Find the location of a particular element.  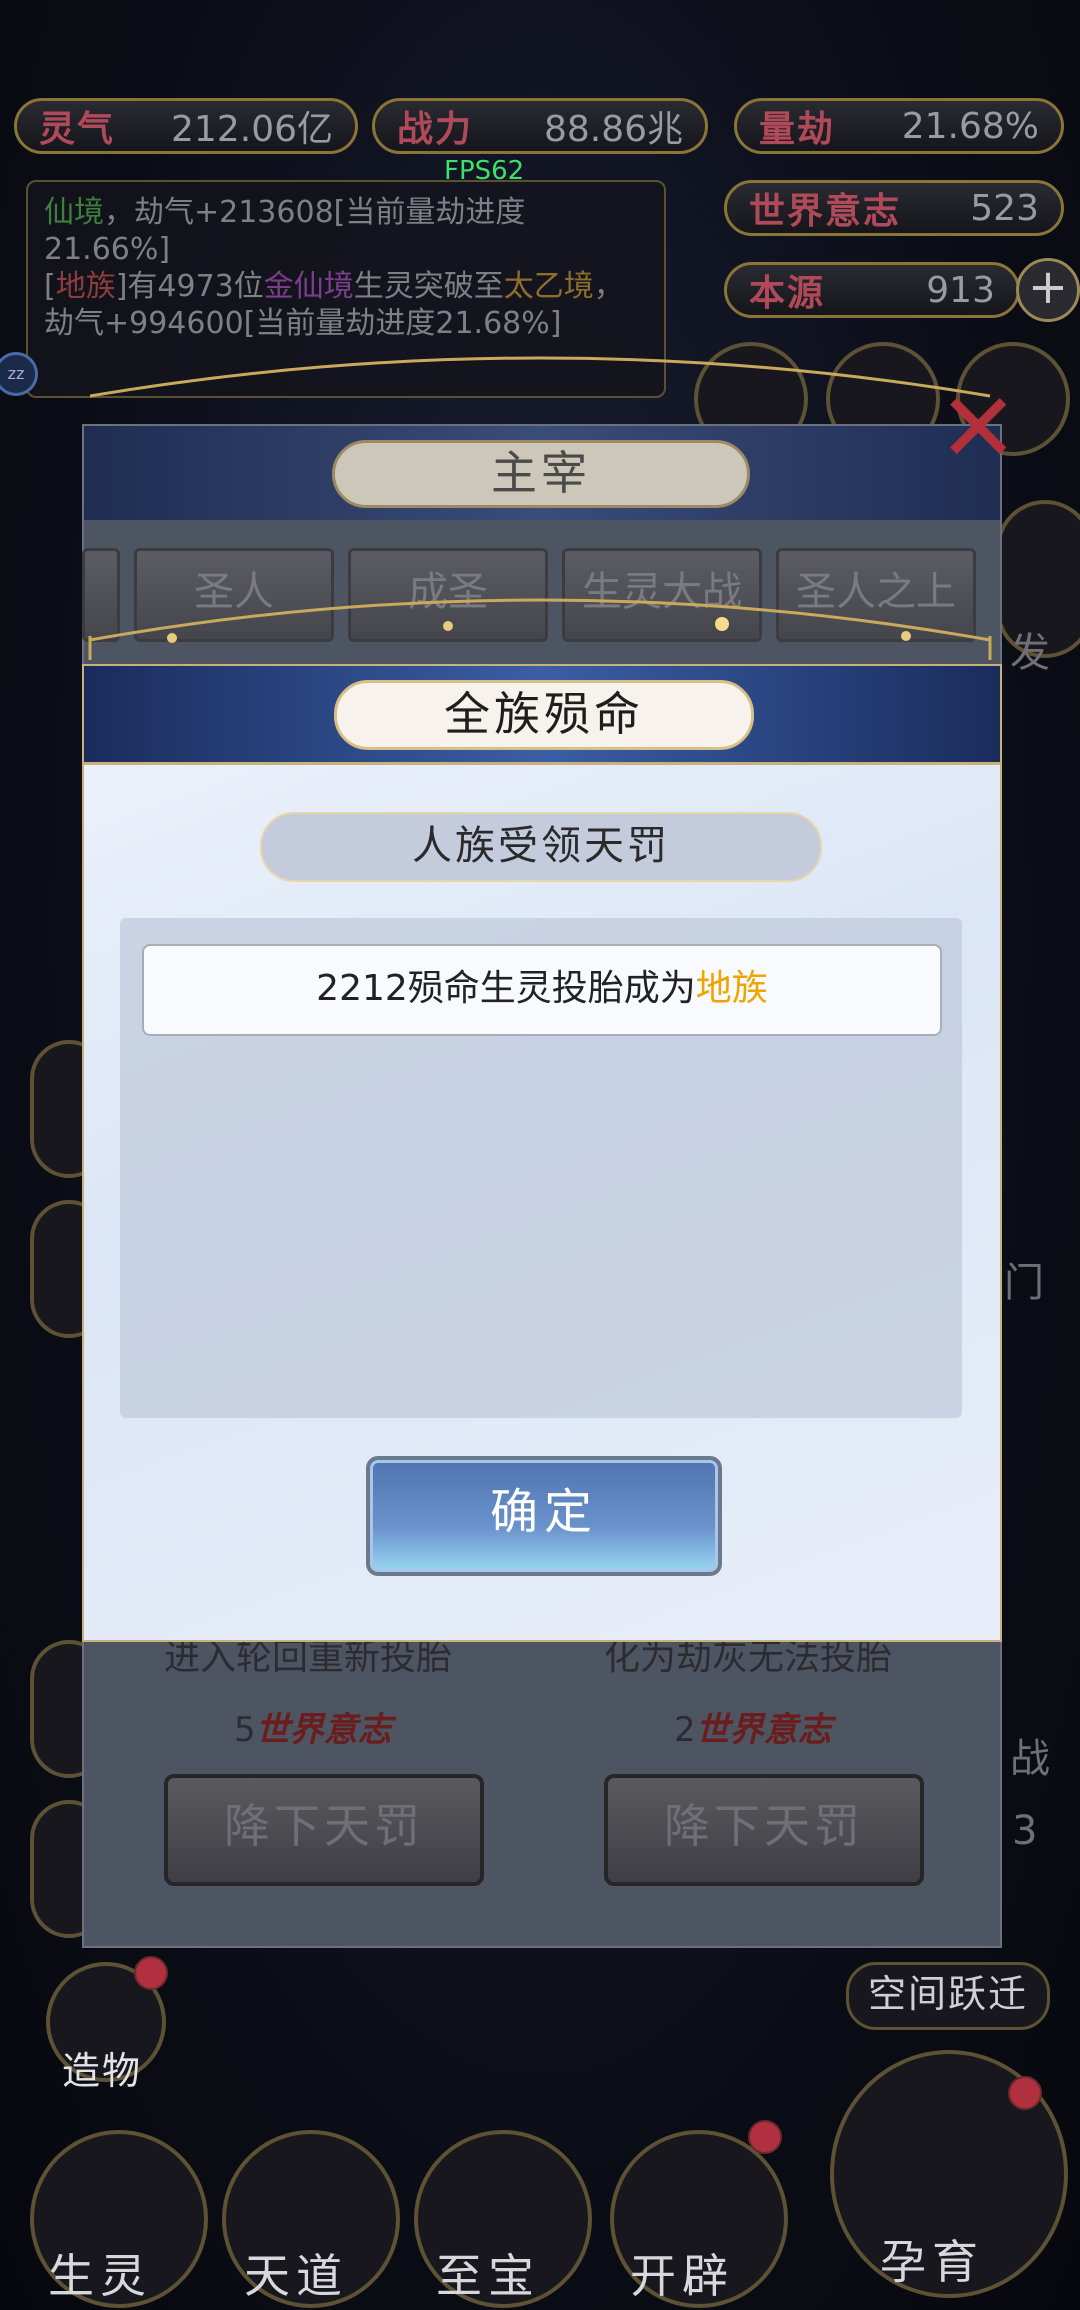

list-item: 2212殒命生灵投胎成为地族 is located at coordinates (542, 990).